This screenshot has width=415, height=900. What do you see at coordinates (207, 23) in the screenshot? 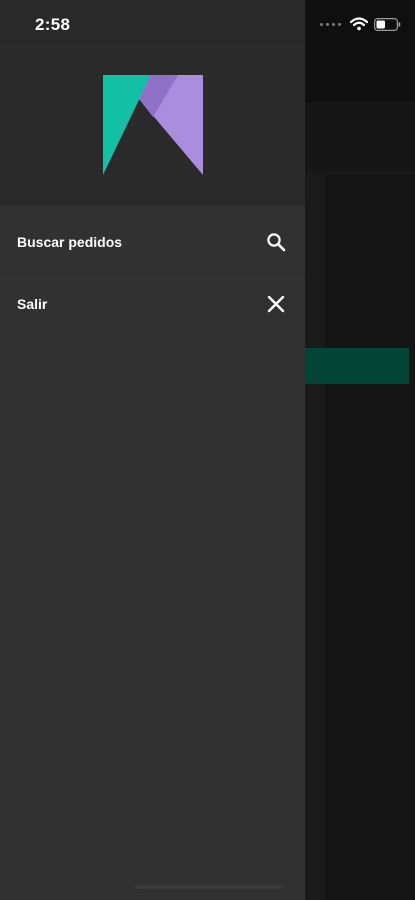
I see `status-bar: 2:58` at bounding box center [207, 23].